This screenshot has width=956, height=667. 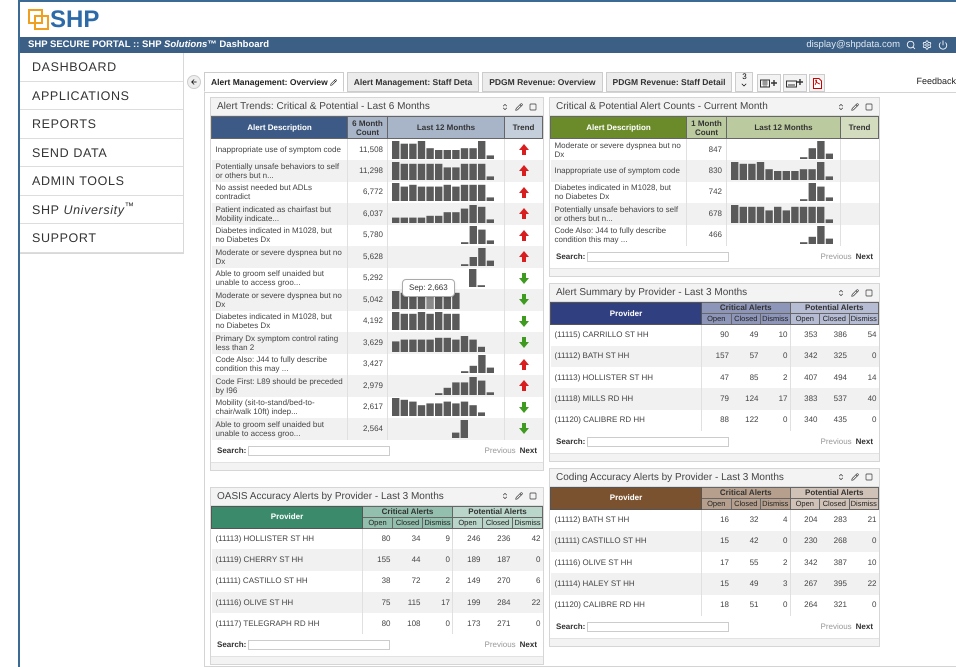 What do you see at coordinates (853, 45) in the screenshot?
I see `user-email: display@shpdata.com` at bounding box center [853, 45].